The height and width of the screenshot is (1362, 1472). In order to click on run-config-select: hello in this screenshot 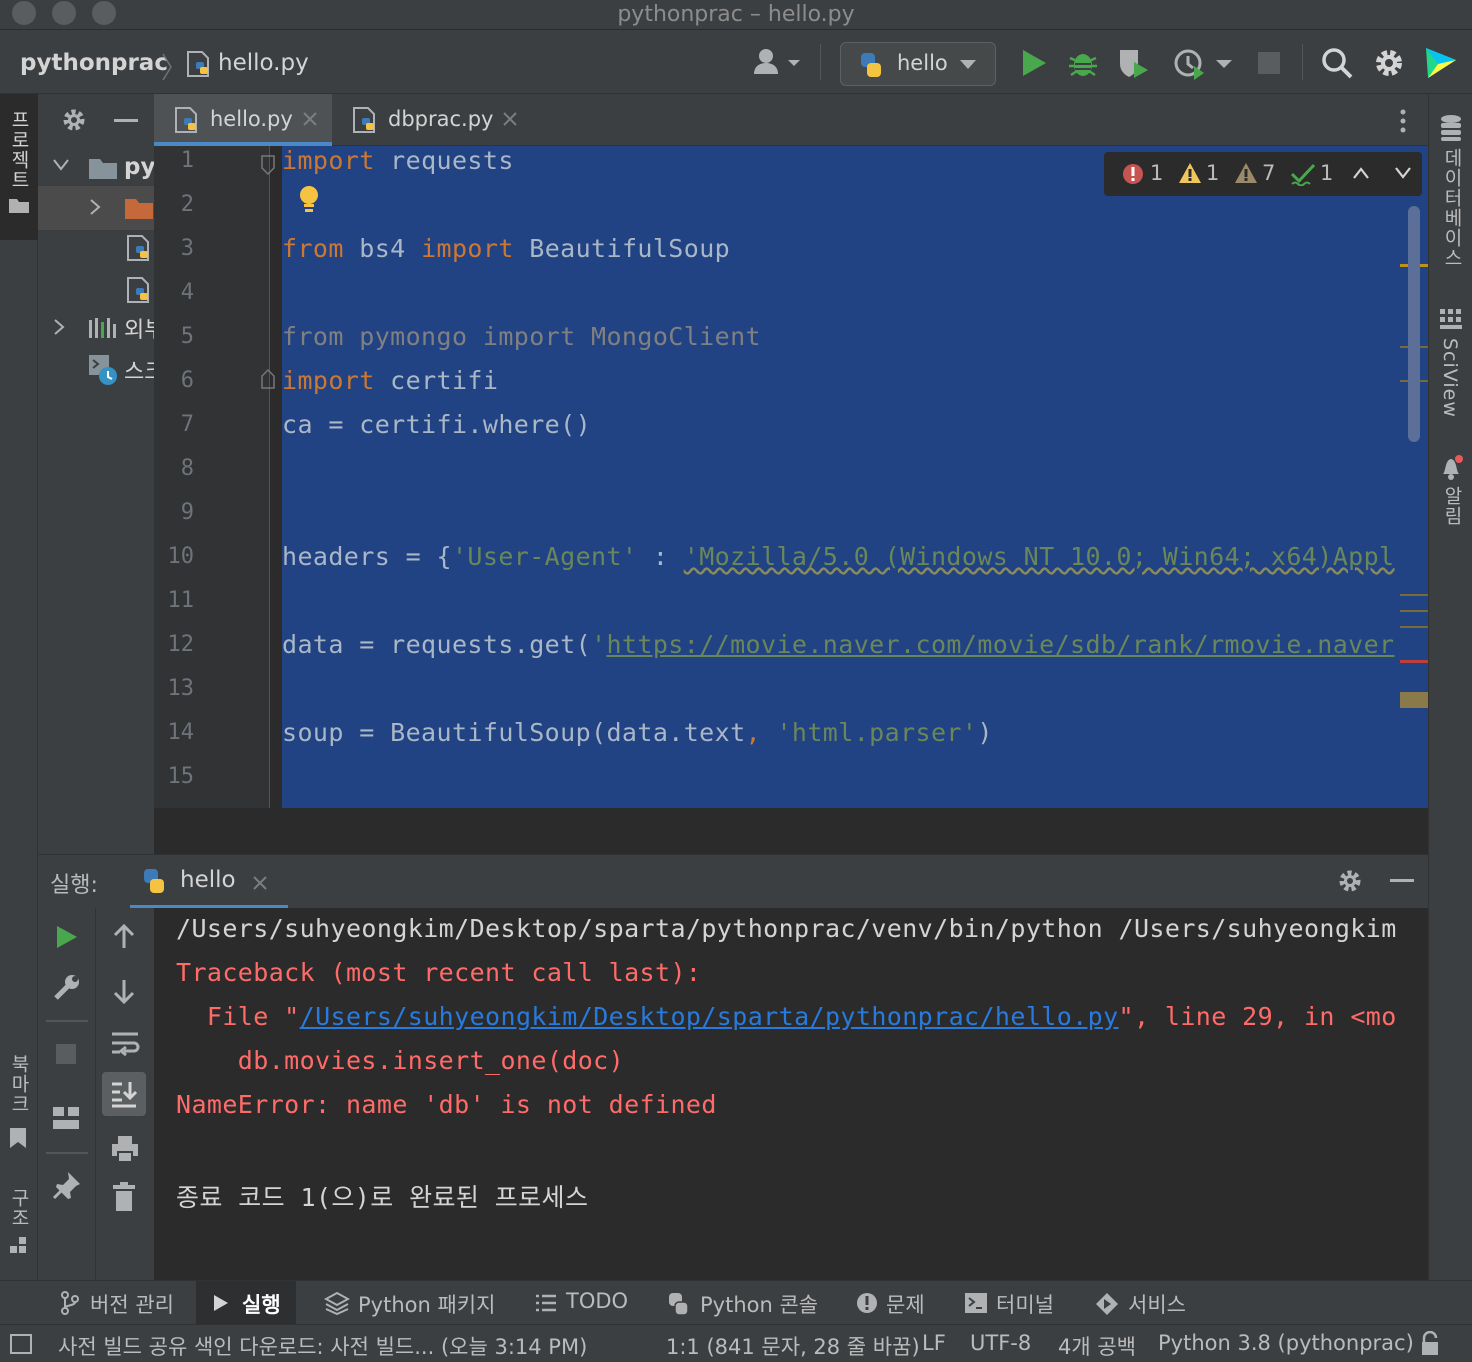, I will do `click(918, 64)`.